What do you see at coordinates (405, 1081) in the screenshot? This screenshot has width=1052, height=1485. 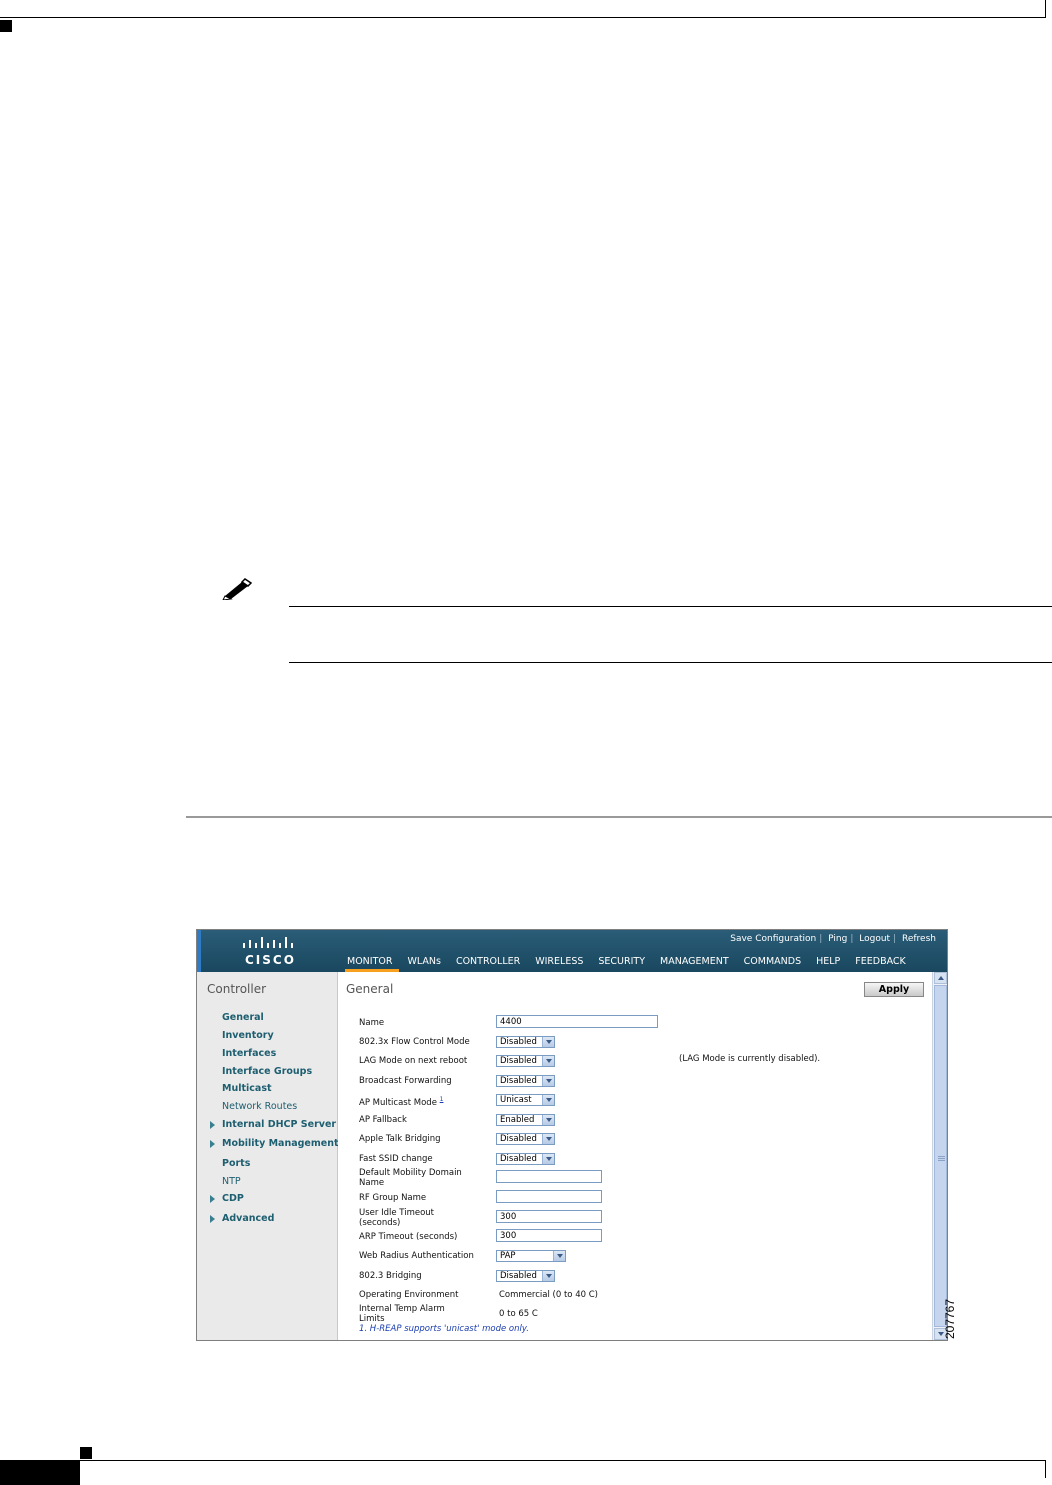 I see `broadcast-forwarding-label: Broadcast Forwarding` at bounding box center [405, 1081].